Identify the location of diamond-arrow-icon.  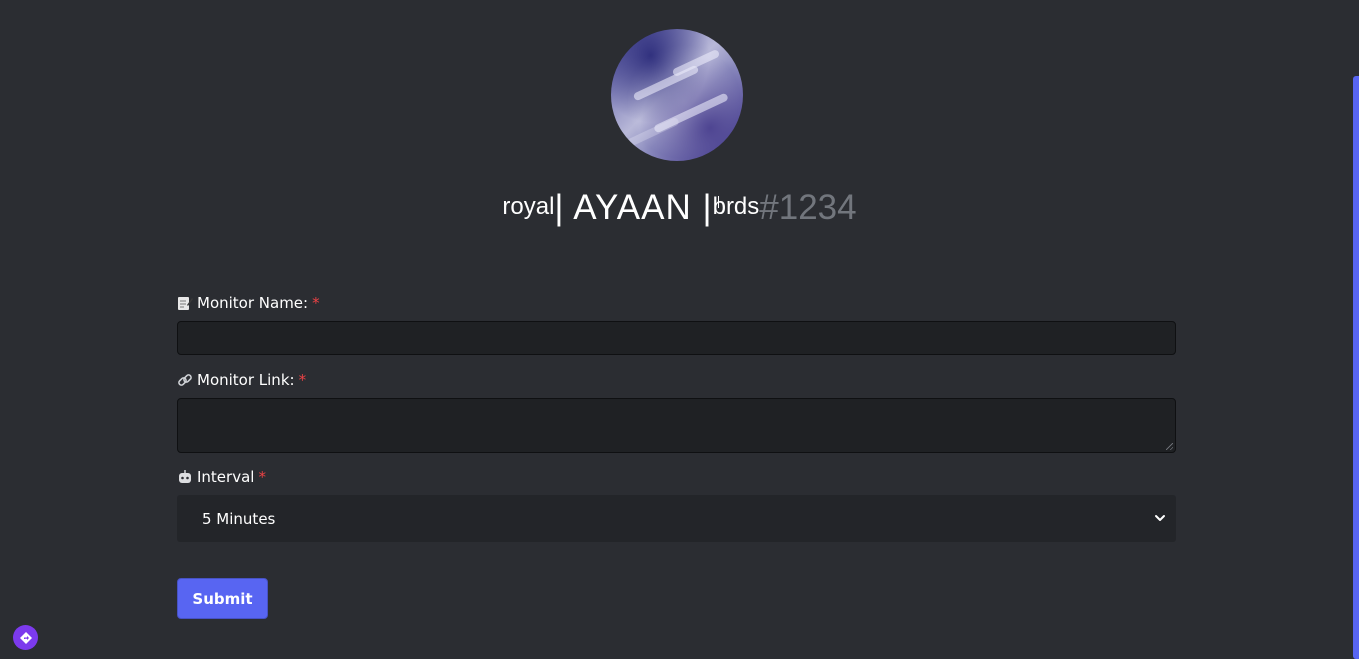
(25, 637).